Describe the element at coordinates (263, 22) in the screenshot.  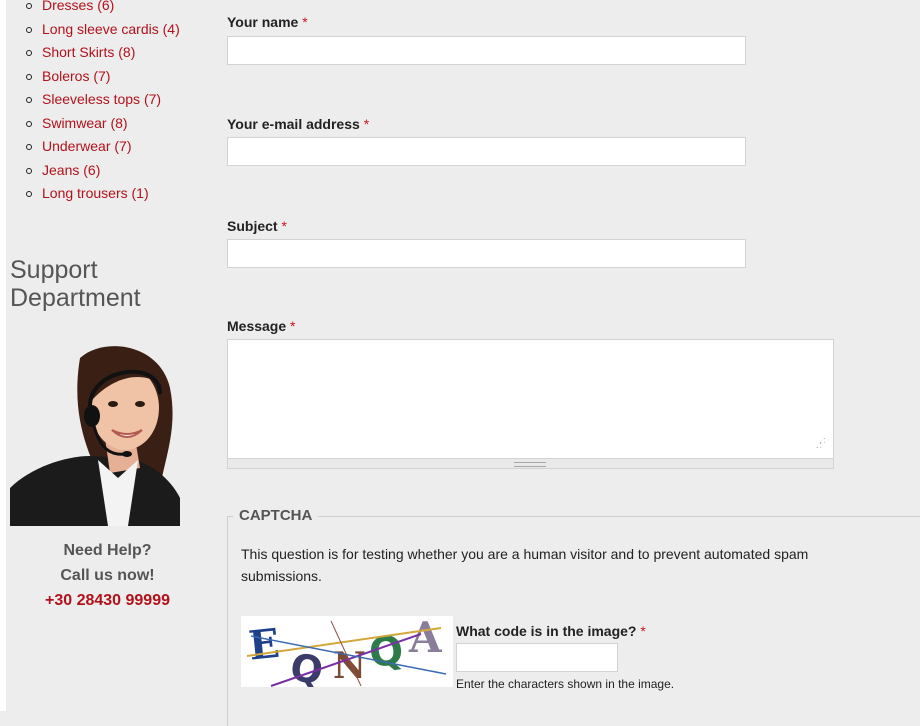
I see `name-label-text: Your name` at that location.